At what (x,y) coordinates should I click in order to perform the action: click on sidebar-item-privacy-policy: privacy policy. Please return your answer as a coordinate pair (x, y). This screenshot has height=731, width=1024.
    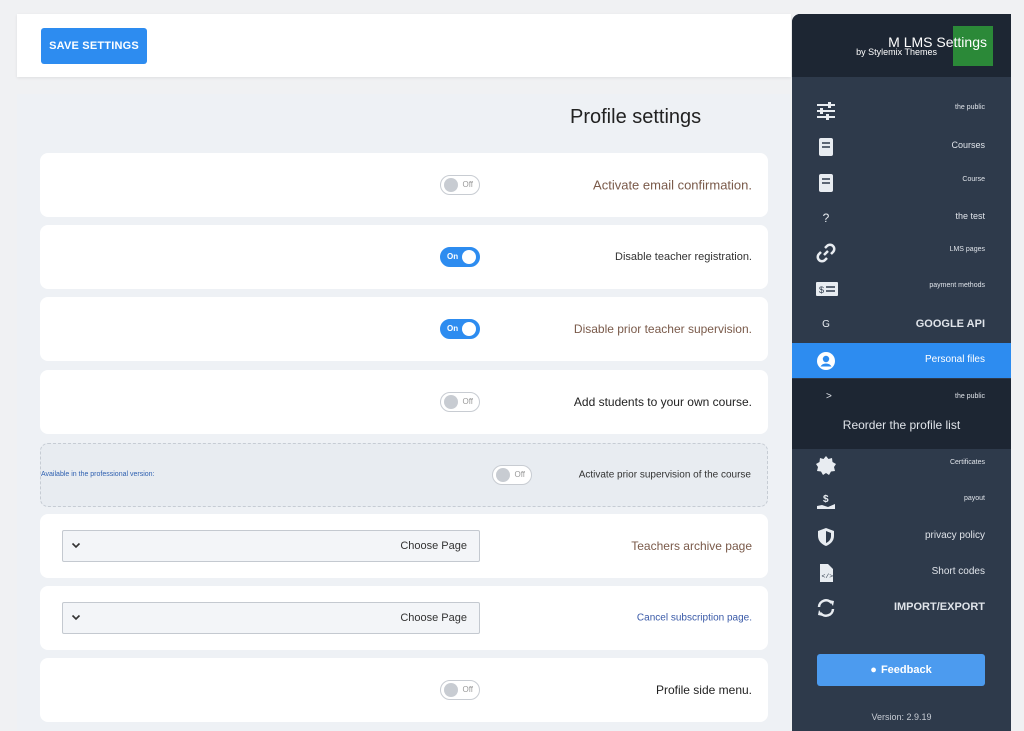
    Looking at the image, I should click on (901, 536).